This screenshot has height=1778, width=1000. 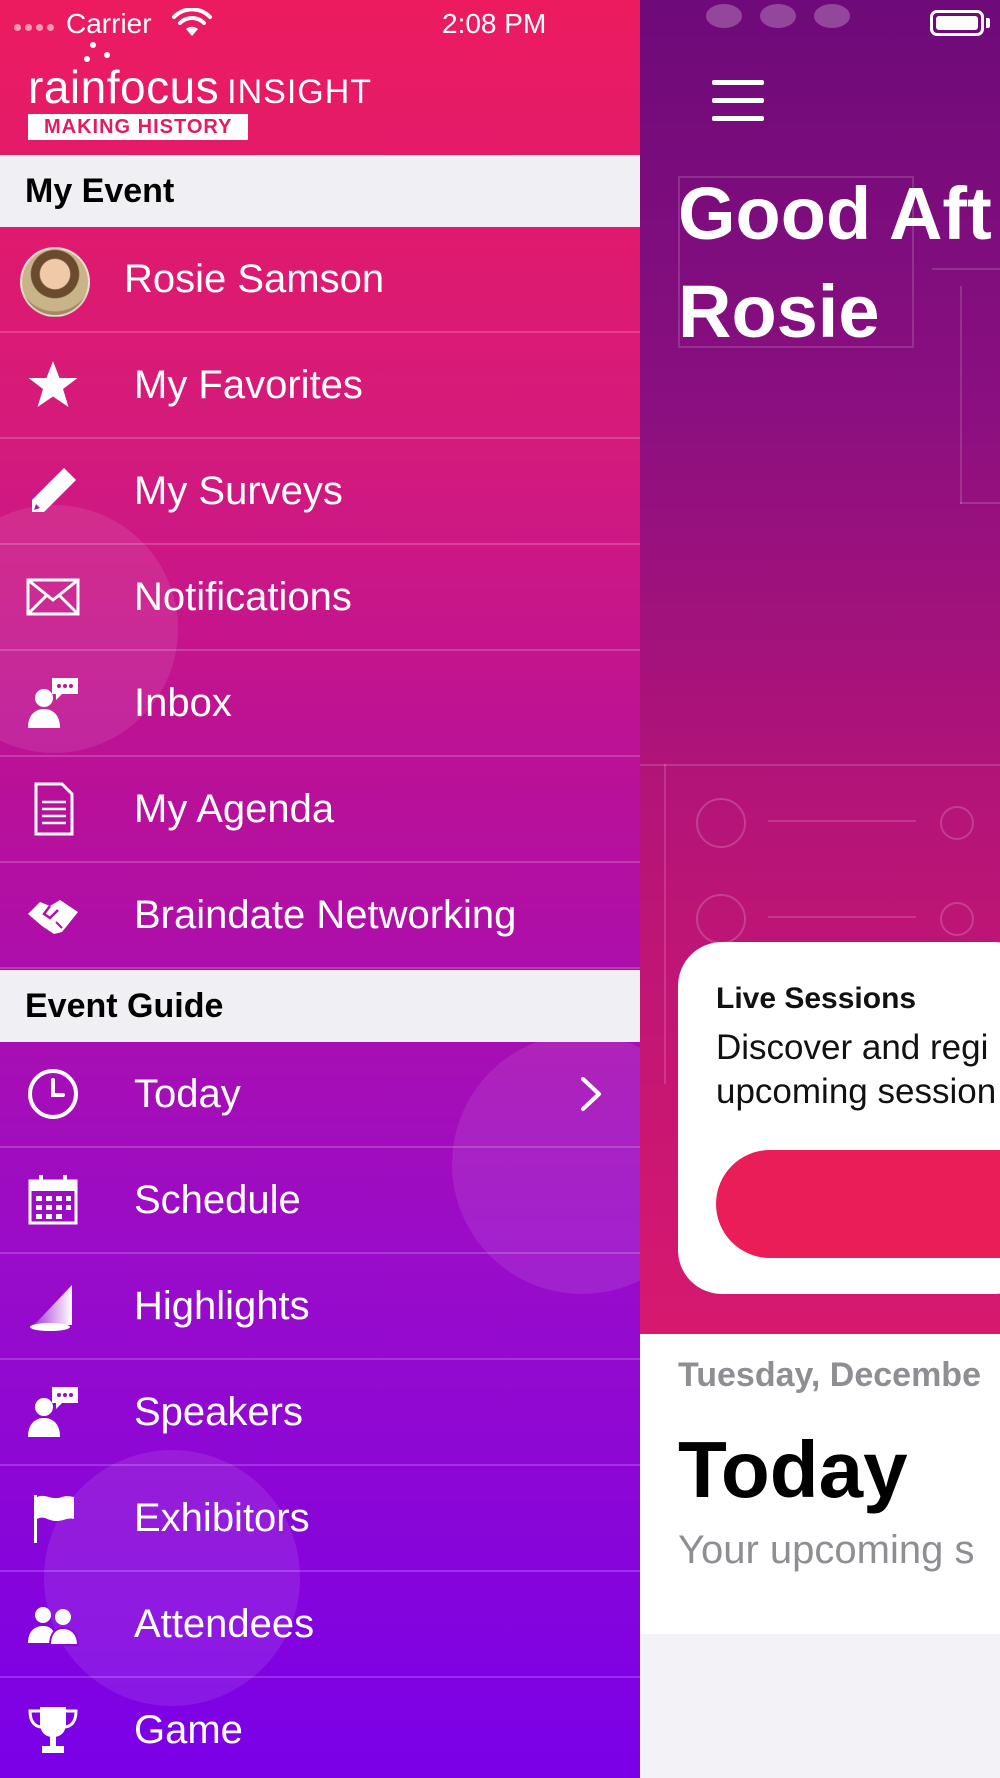 What do you see at coordinates (320, 1728) in the screenshot?
I see `menu-item-game: Game` at bounding box center [320, 1728].